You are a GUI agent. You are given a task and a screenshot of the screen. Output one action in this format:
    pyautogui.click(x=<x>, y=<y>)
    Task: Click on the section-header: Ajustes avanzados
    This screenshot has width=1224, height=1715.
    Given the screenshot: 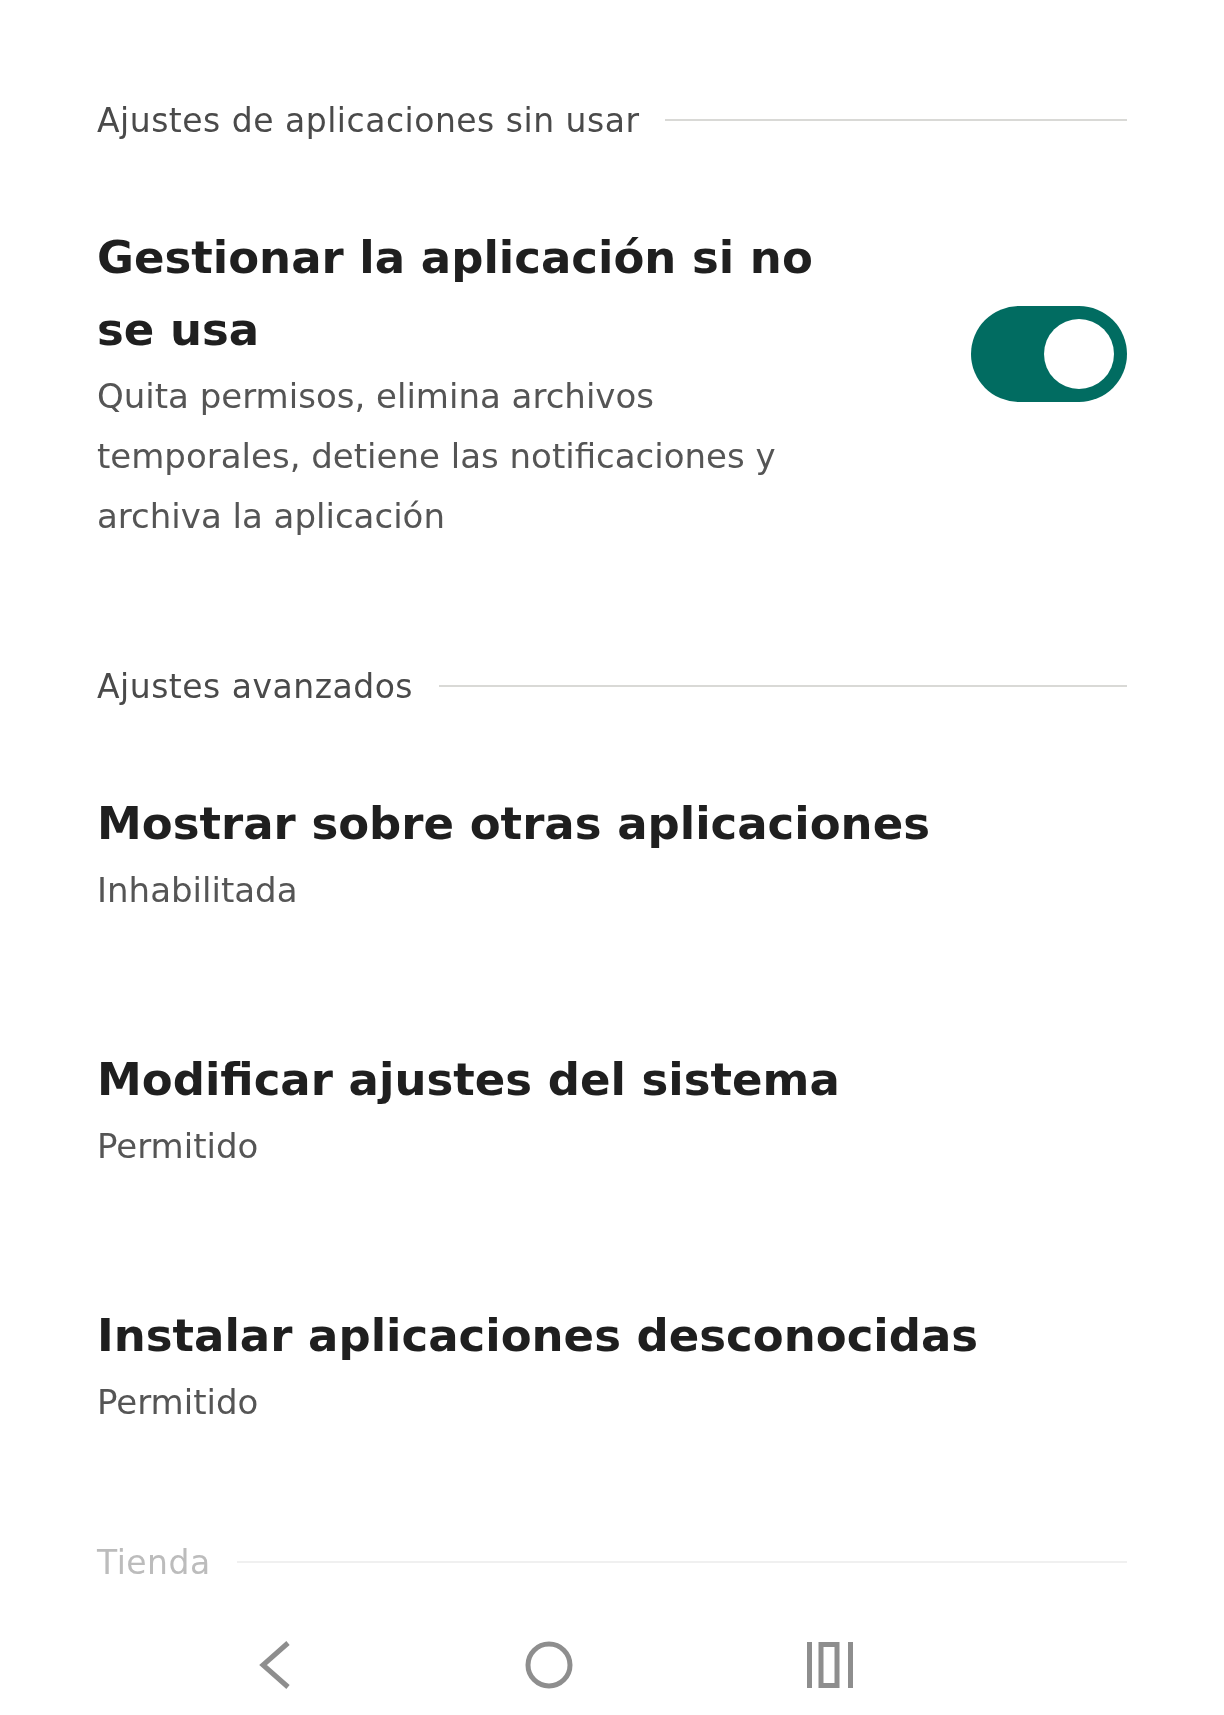 What is the action you would take?
    pyautogui.click(x=255, y=686)
    